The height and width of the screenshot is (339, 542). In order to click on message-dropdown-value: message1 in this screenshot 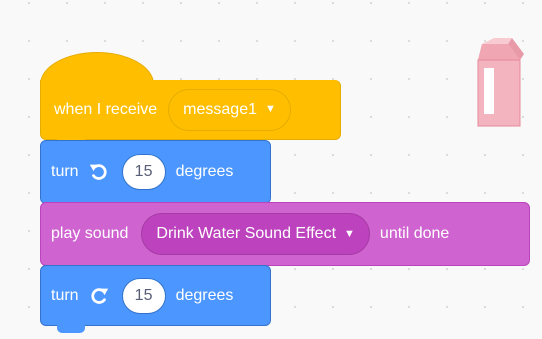, I will do `click(220, 109)`.